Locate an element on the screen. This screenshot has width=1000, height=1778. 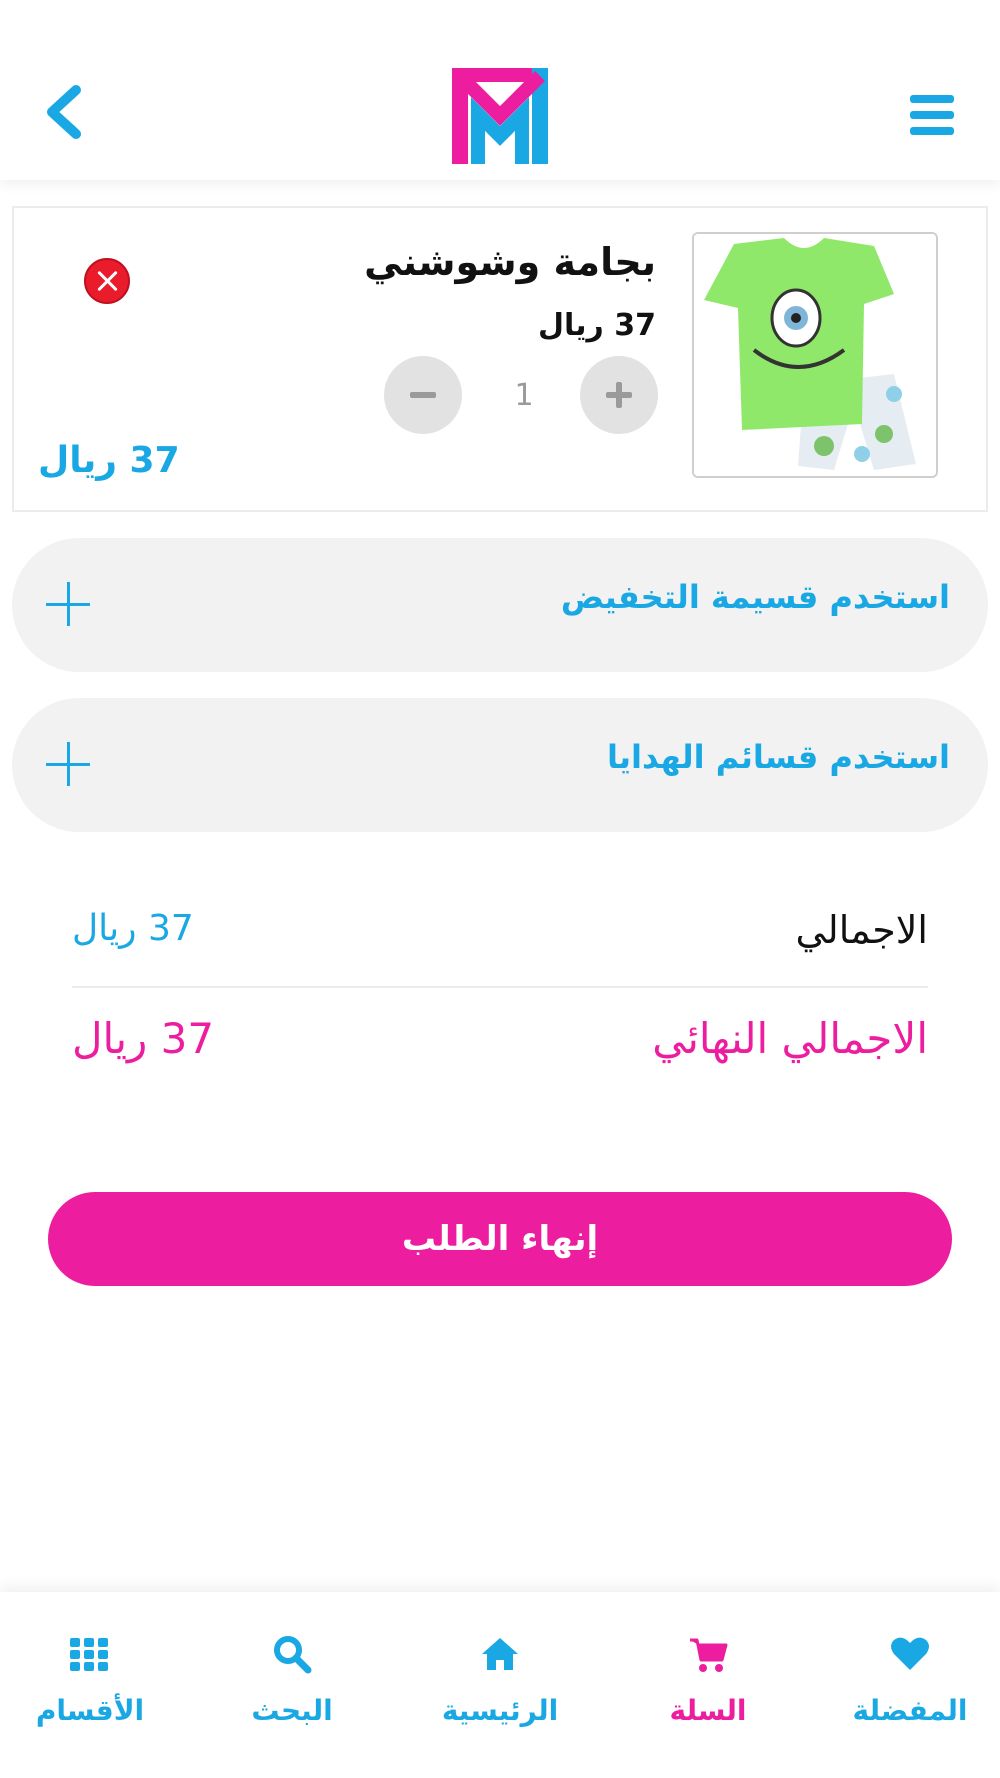
product-image is located at coordinates (815, 355).